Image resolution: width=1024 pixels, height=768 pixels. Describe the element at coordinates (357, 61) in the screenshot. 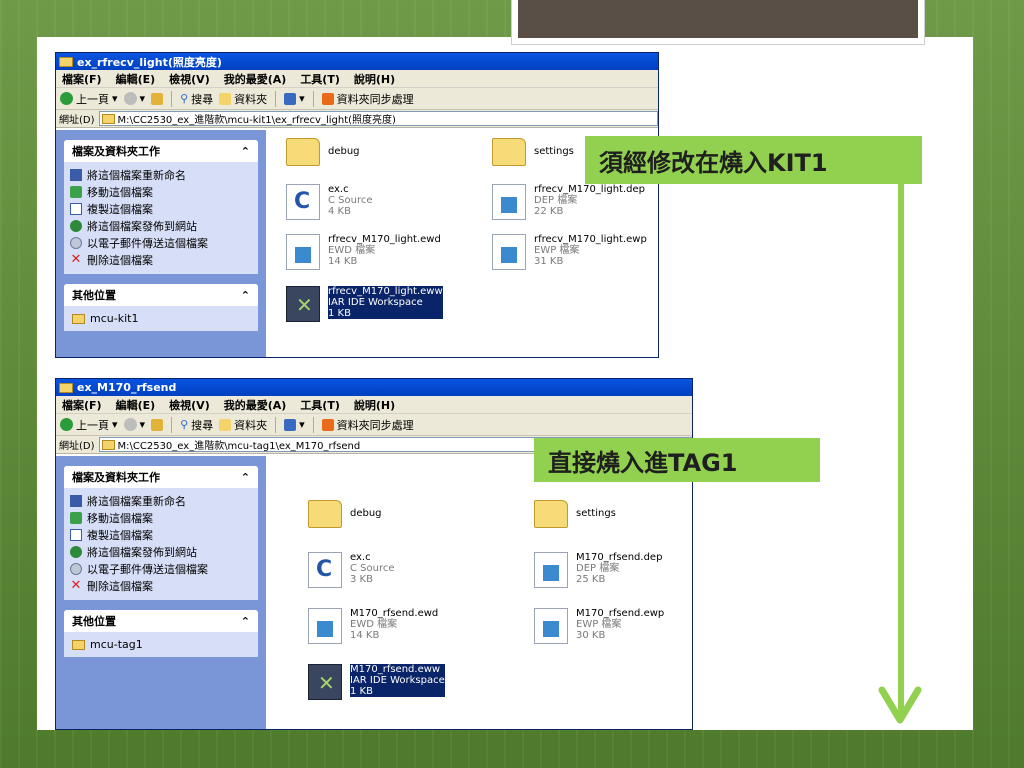

I see `title-bar: ex_rfrecv_light(照度亮度)` at that location.